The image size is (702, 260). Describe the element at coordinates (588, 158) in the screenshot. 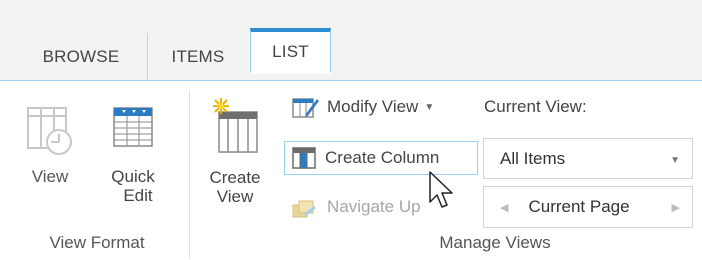

I see `current-view-select: All Items ▼` at that location.